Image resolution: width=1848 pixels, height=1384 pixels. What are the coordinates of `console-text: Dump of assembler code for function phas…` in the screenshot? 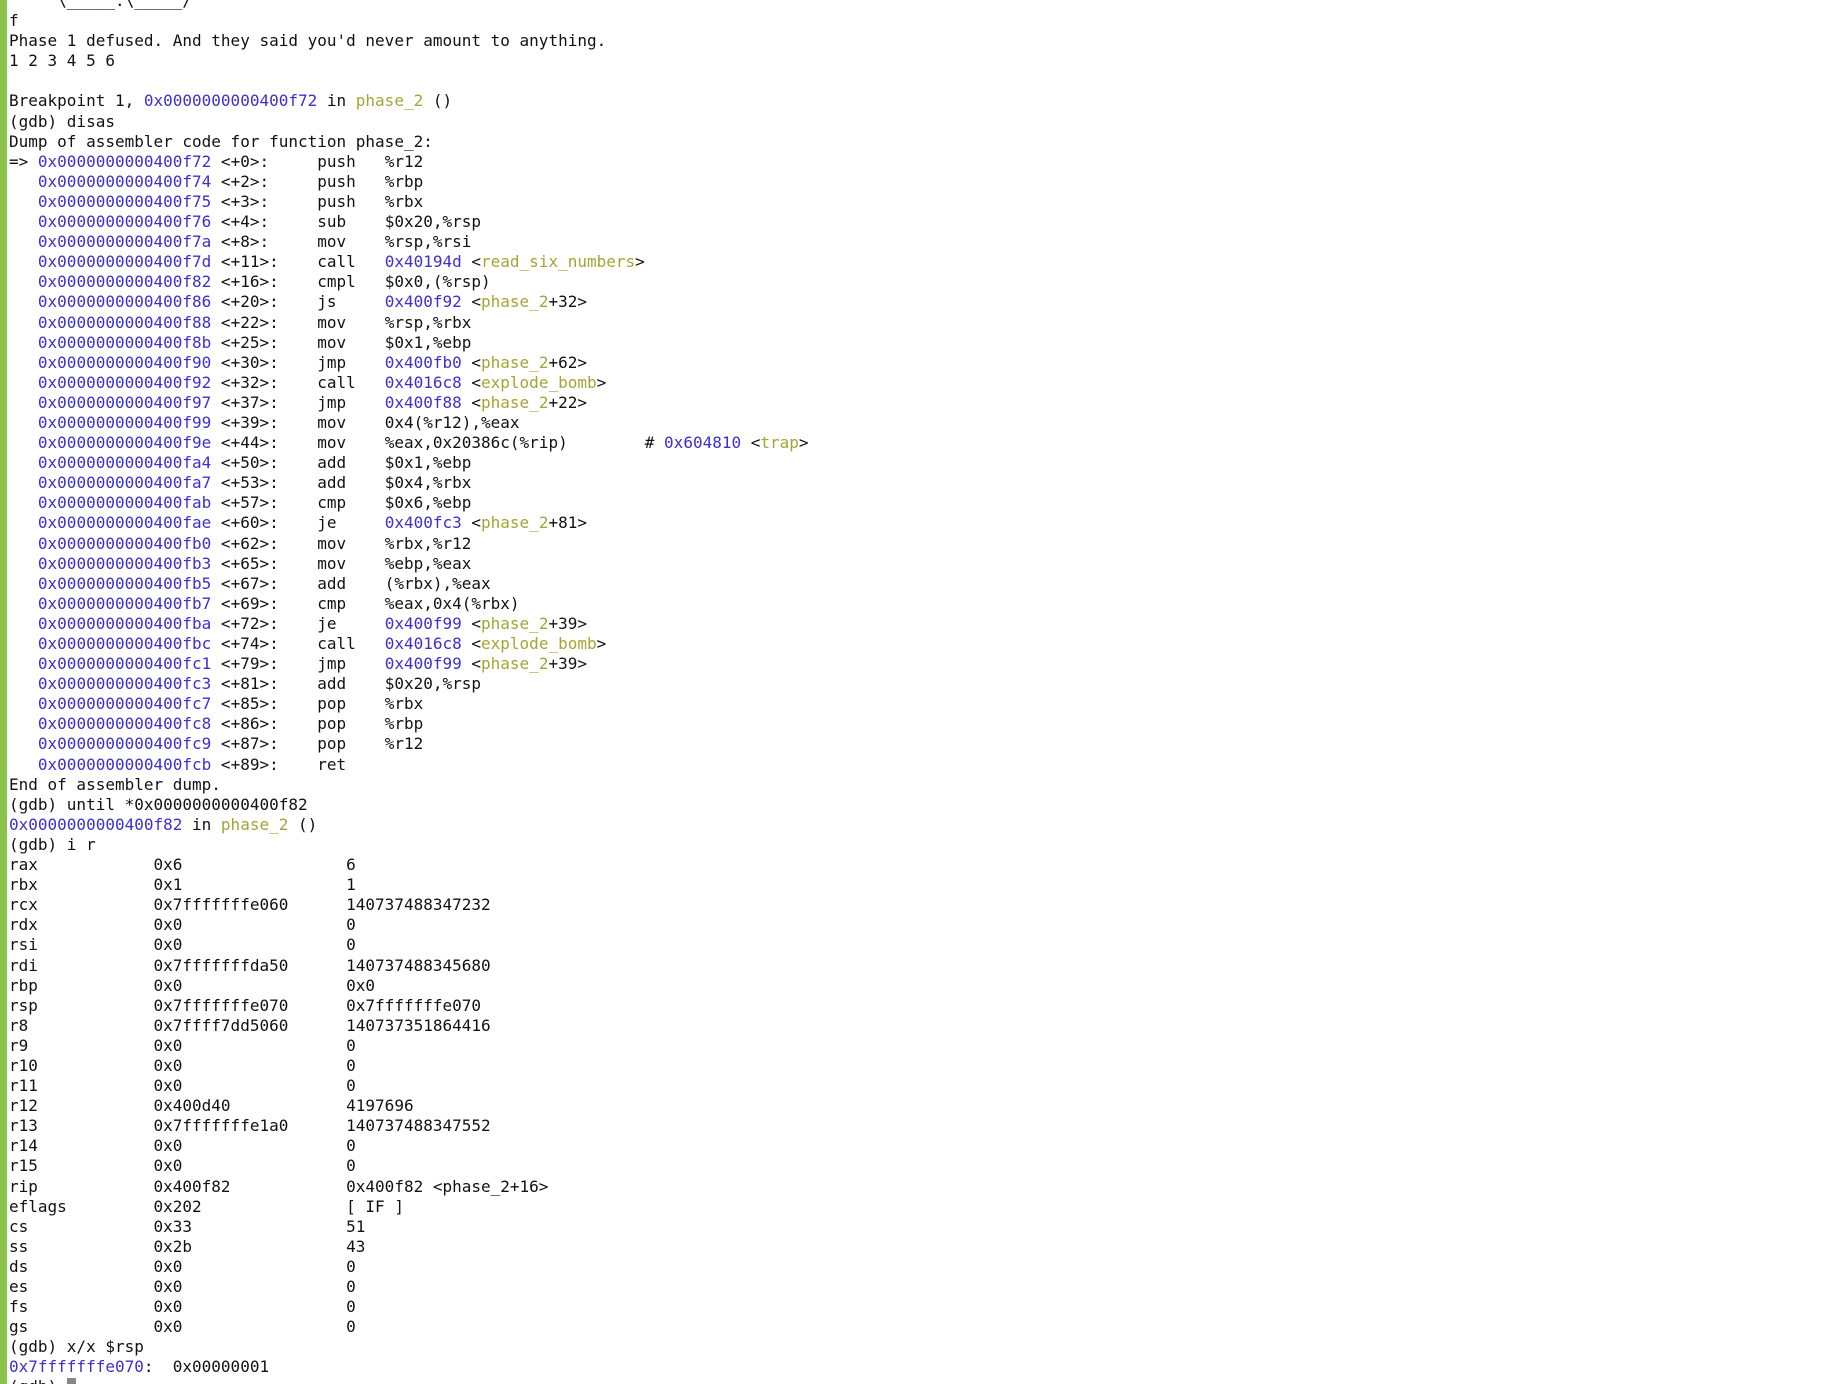 It's located at (221, 141).